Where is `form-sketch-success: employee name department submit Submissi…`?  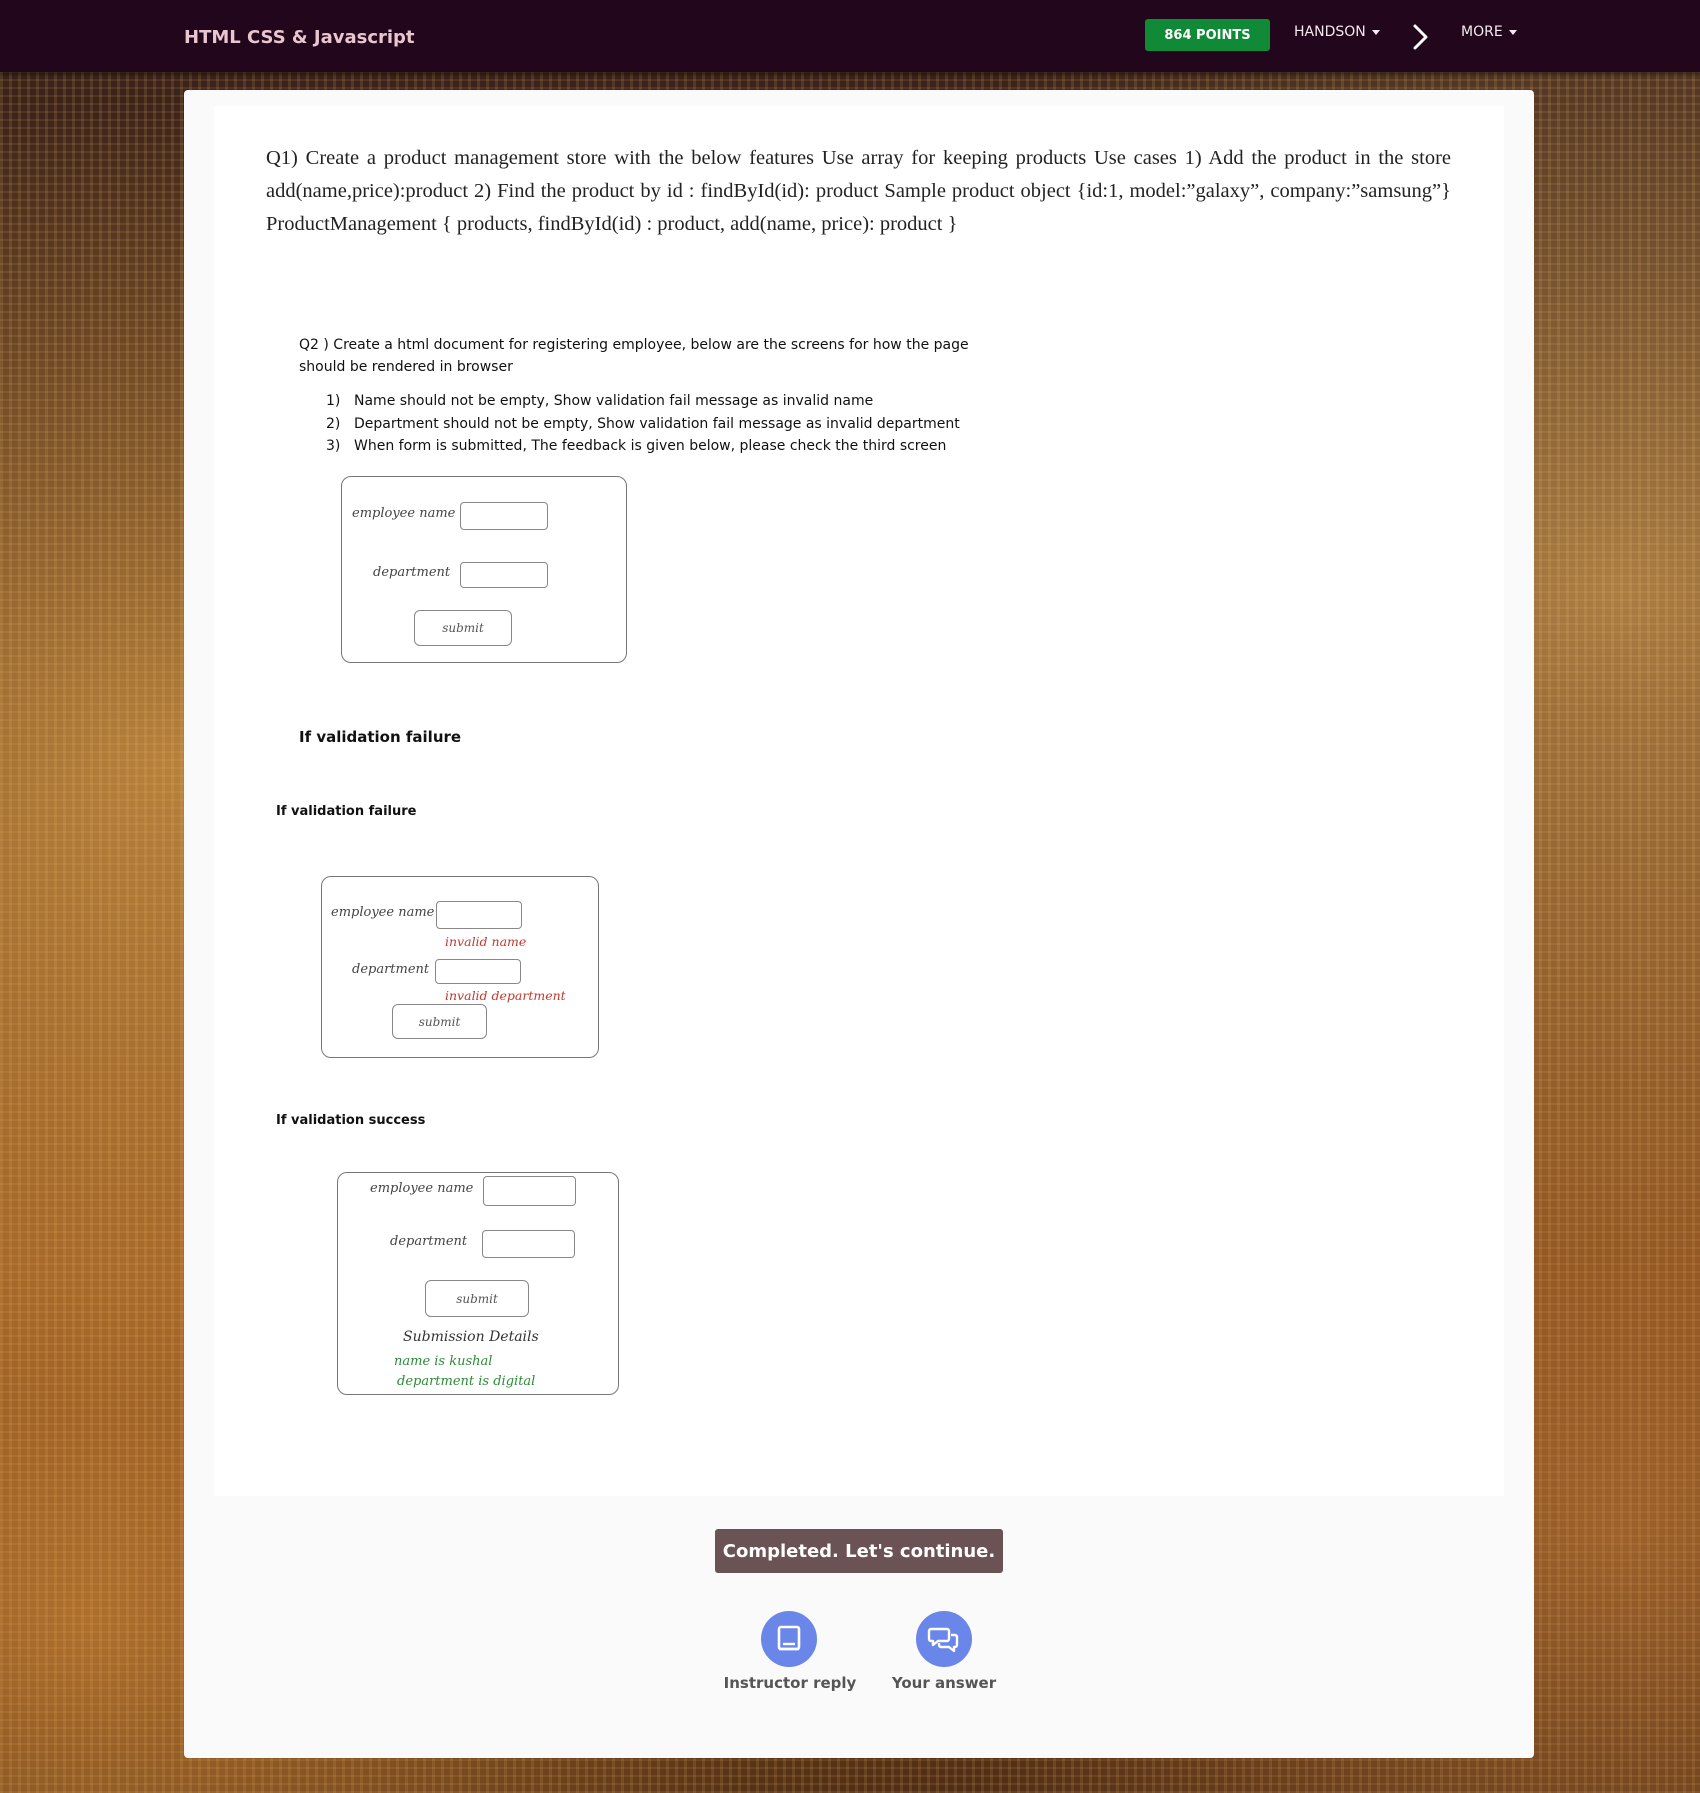 form-sketch-success: employee name department submit Submissi… is located at coordinates (478, 1283).